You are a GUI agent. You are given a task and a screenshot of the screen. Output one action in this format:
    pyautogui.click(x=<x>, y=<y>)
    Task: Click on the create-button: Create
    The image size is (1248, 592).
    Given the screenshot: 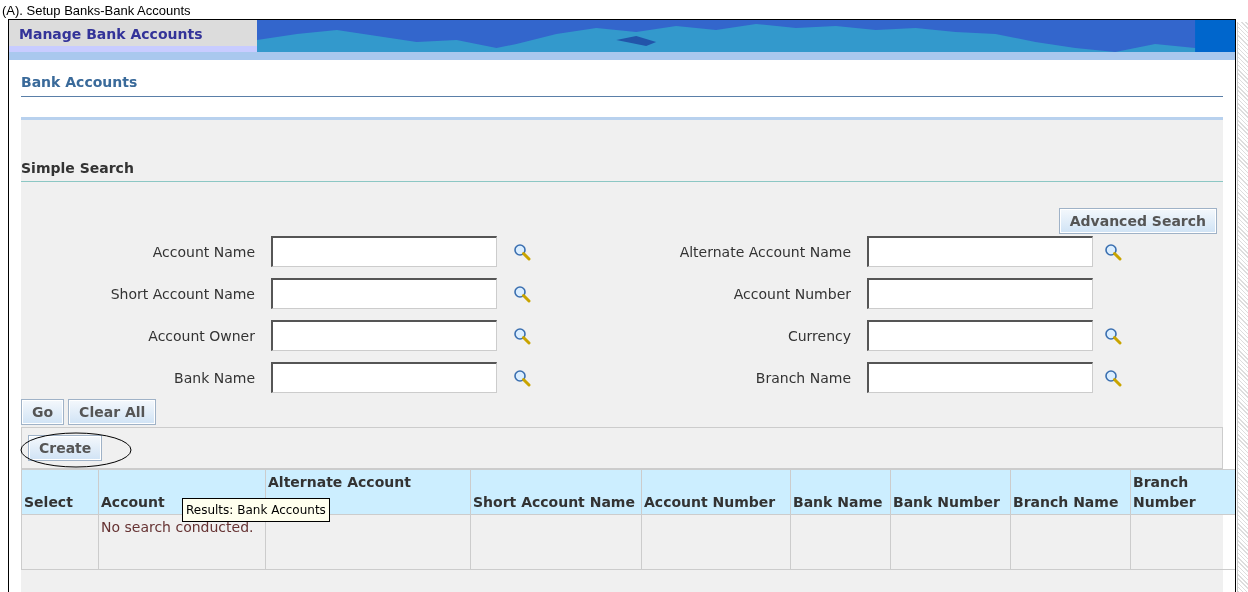 What is the action you would take?
    pyautogui.click(x=65, y=448)
    